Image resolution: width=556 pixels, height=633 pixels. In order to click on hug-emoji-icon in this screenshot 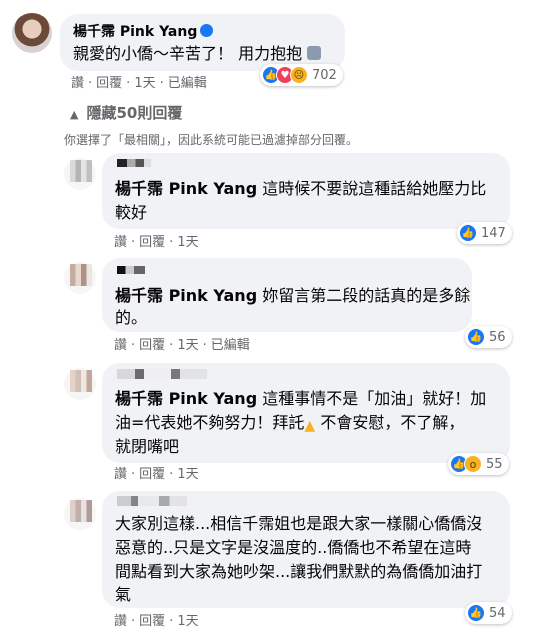, I will do `click(314, 53)`.